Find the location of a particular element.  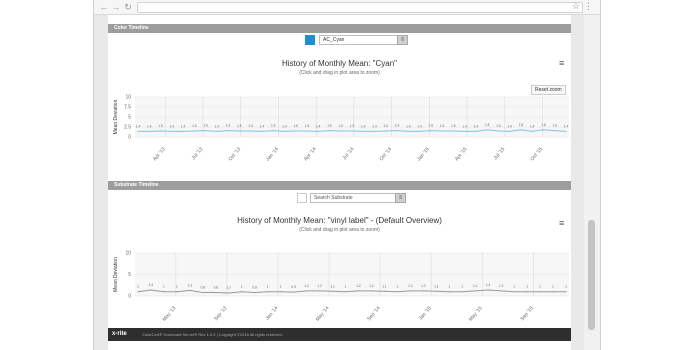

x-tick-label: May '13 is located at coordinates (170, 313).